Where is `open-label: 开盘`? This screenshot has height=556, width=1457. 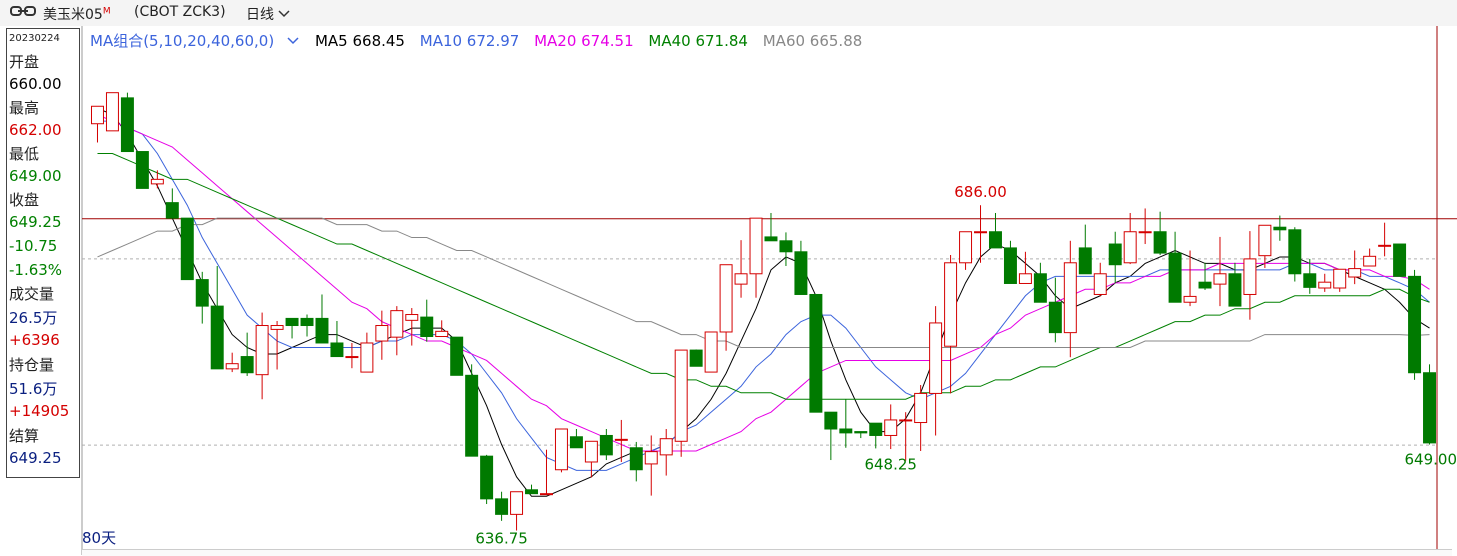
open-label: 开盘 is located at coordinates (24, 61).